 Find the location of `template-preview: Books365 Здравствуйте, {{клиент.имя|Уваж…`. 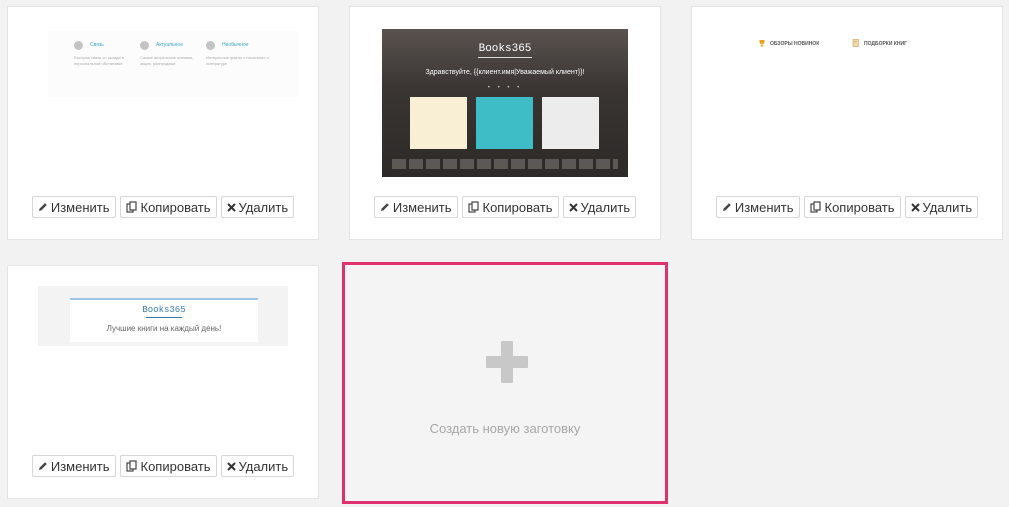

template-preview: Books365 Здравствуйте, {{клиент.имя|Уваж… is located at coordinates (505, 103).